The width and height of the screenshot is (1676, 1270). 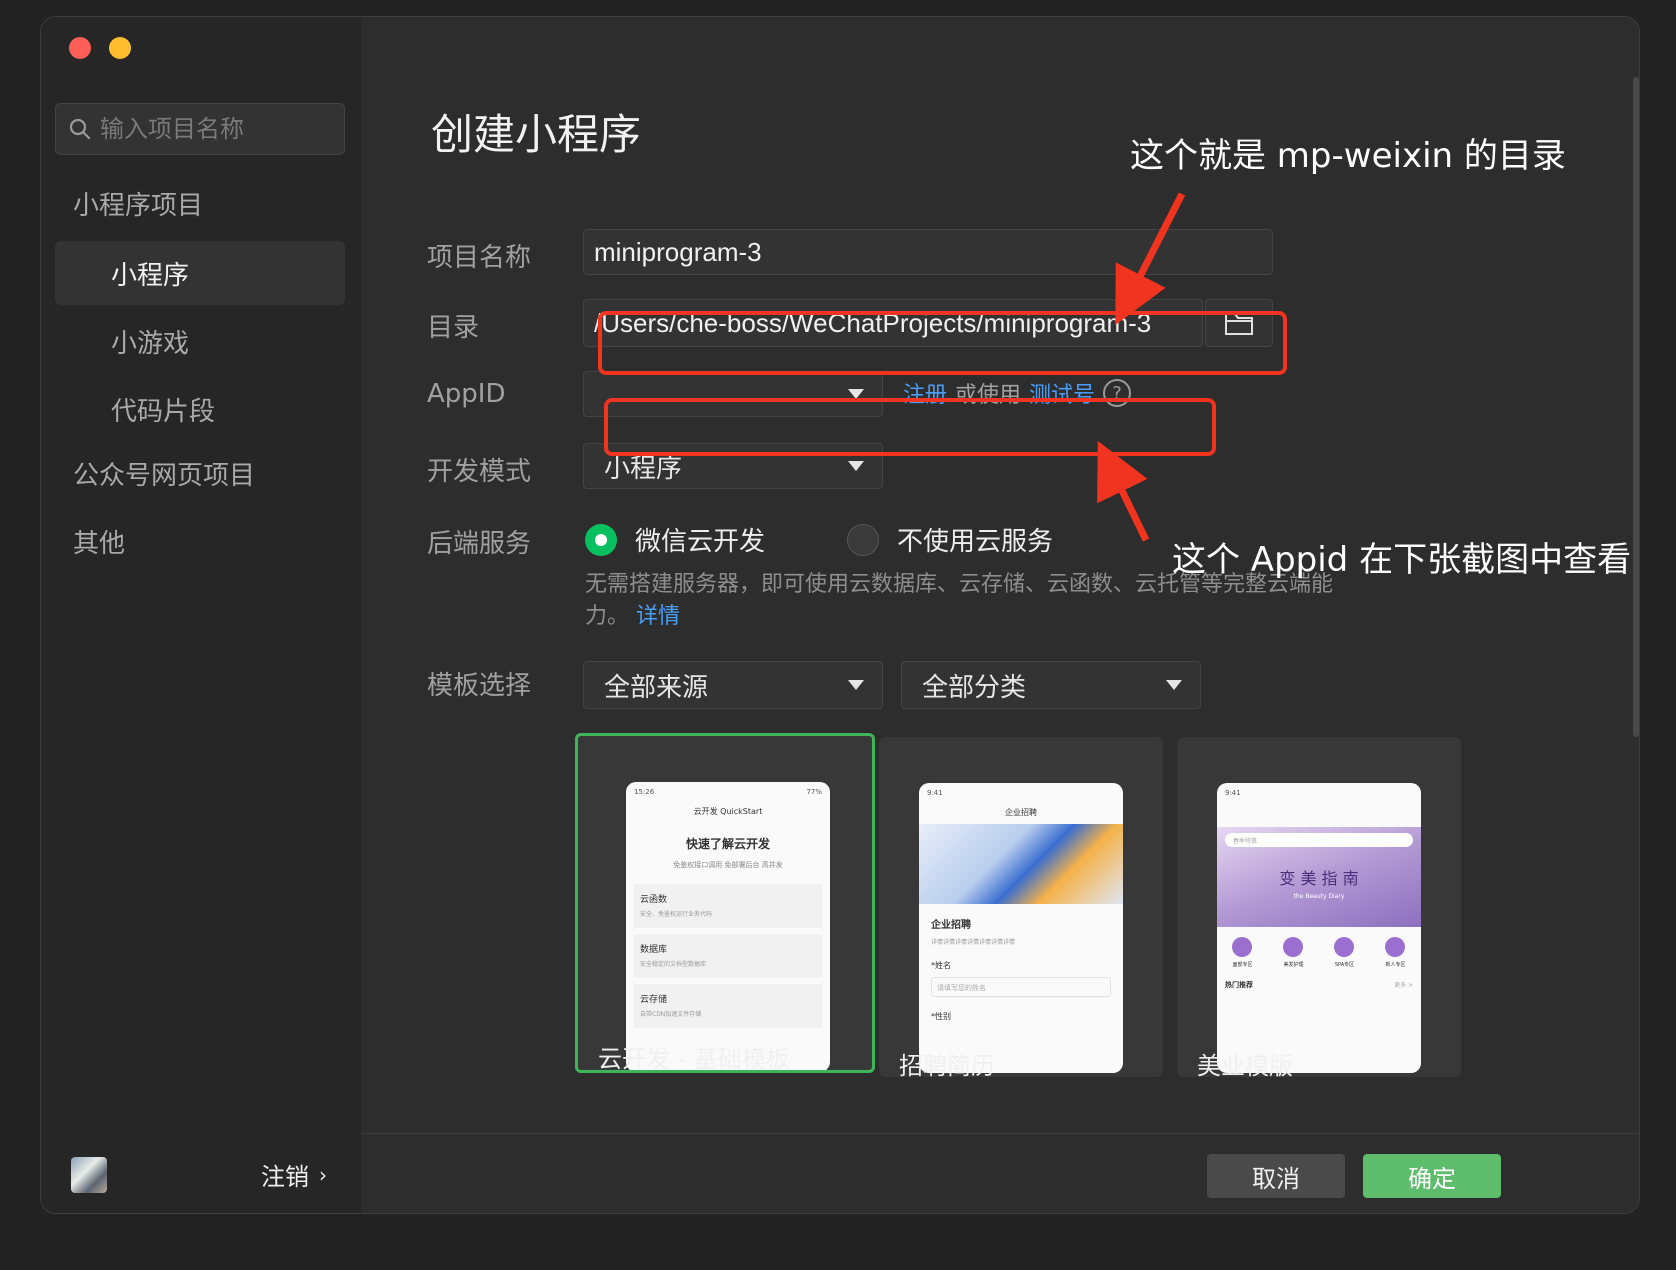 What do you see at coordinates (933, 252) in the screenshot?
I see `project-name-input` at bounding box center [933, 252].